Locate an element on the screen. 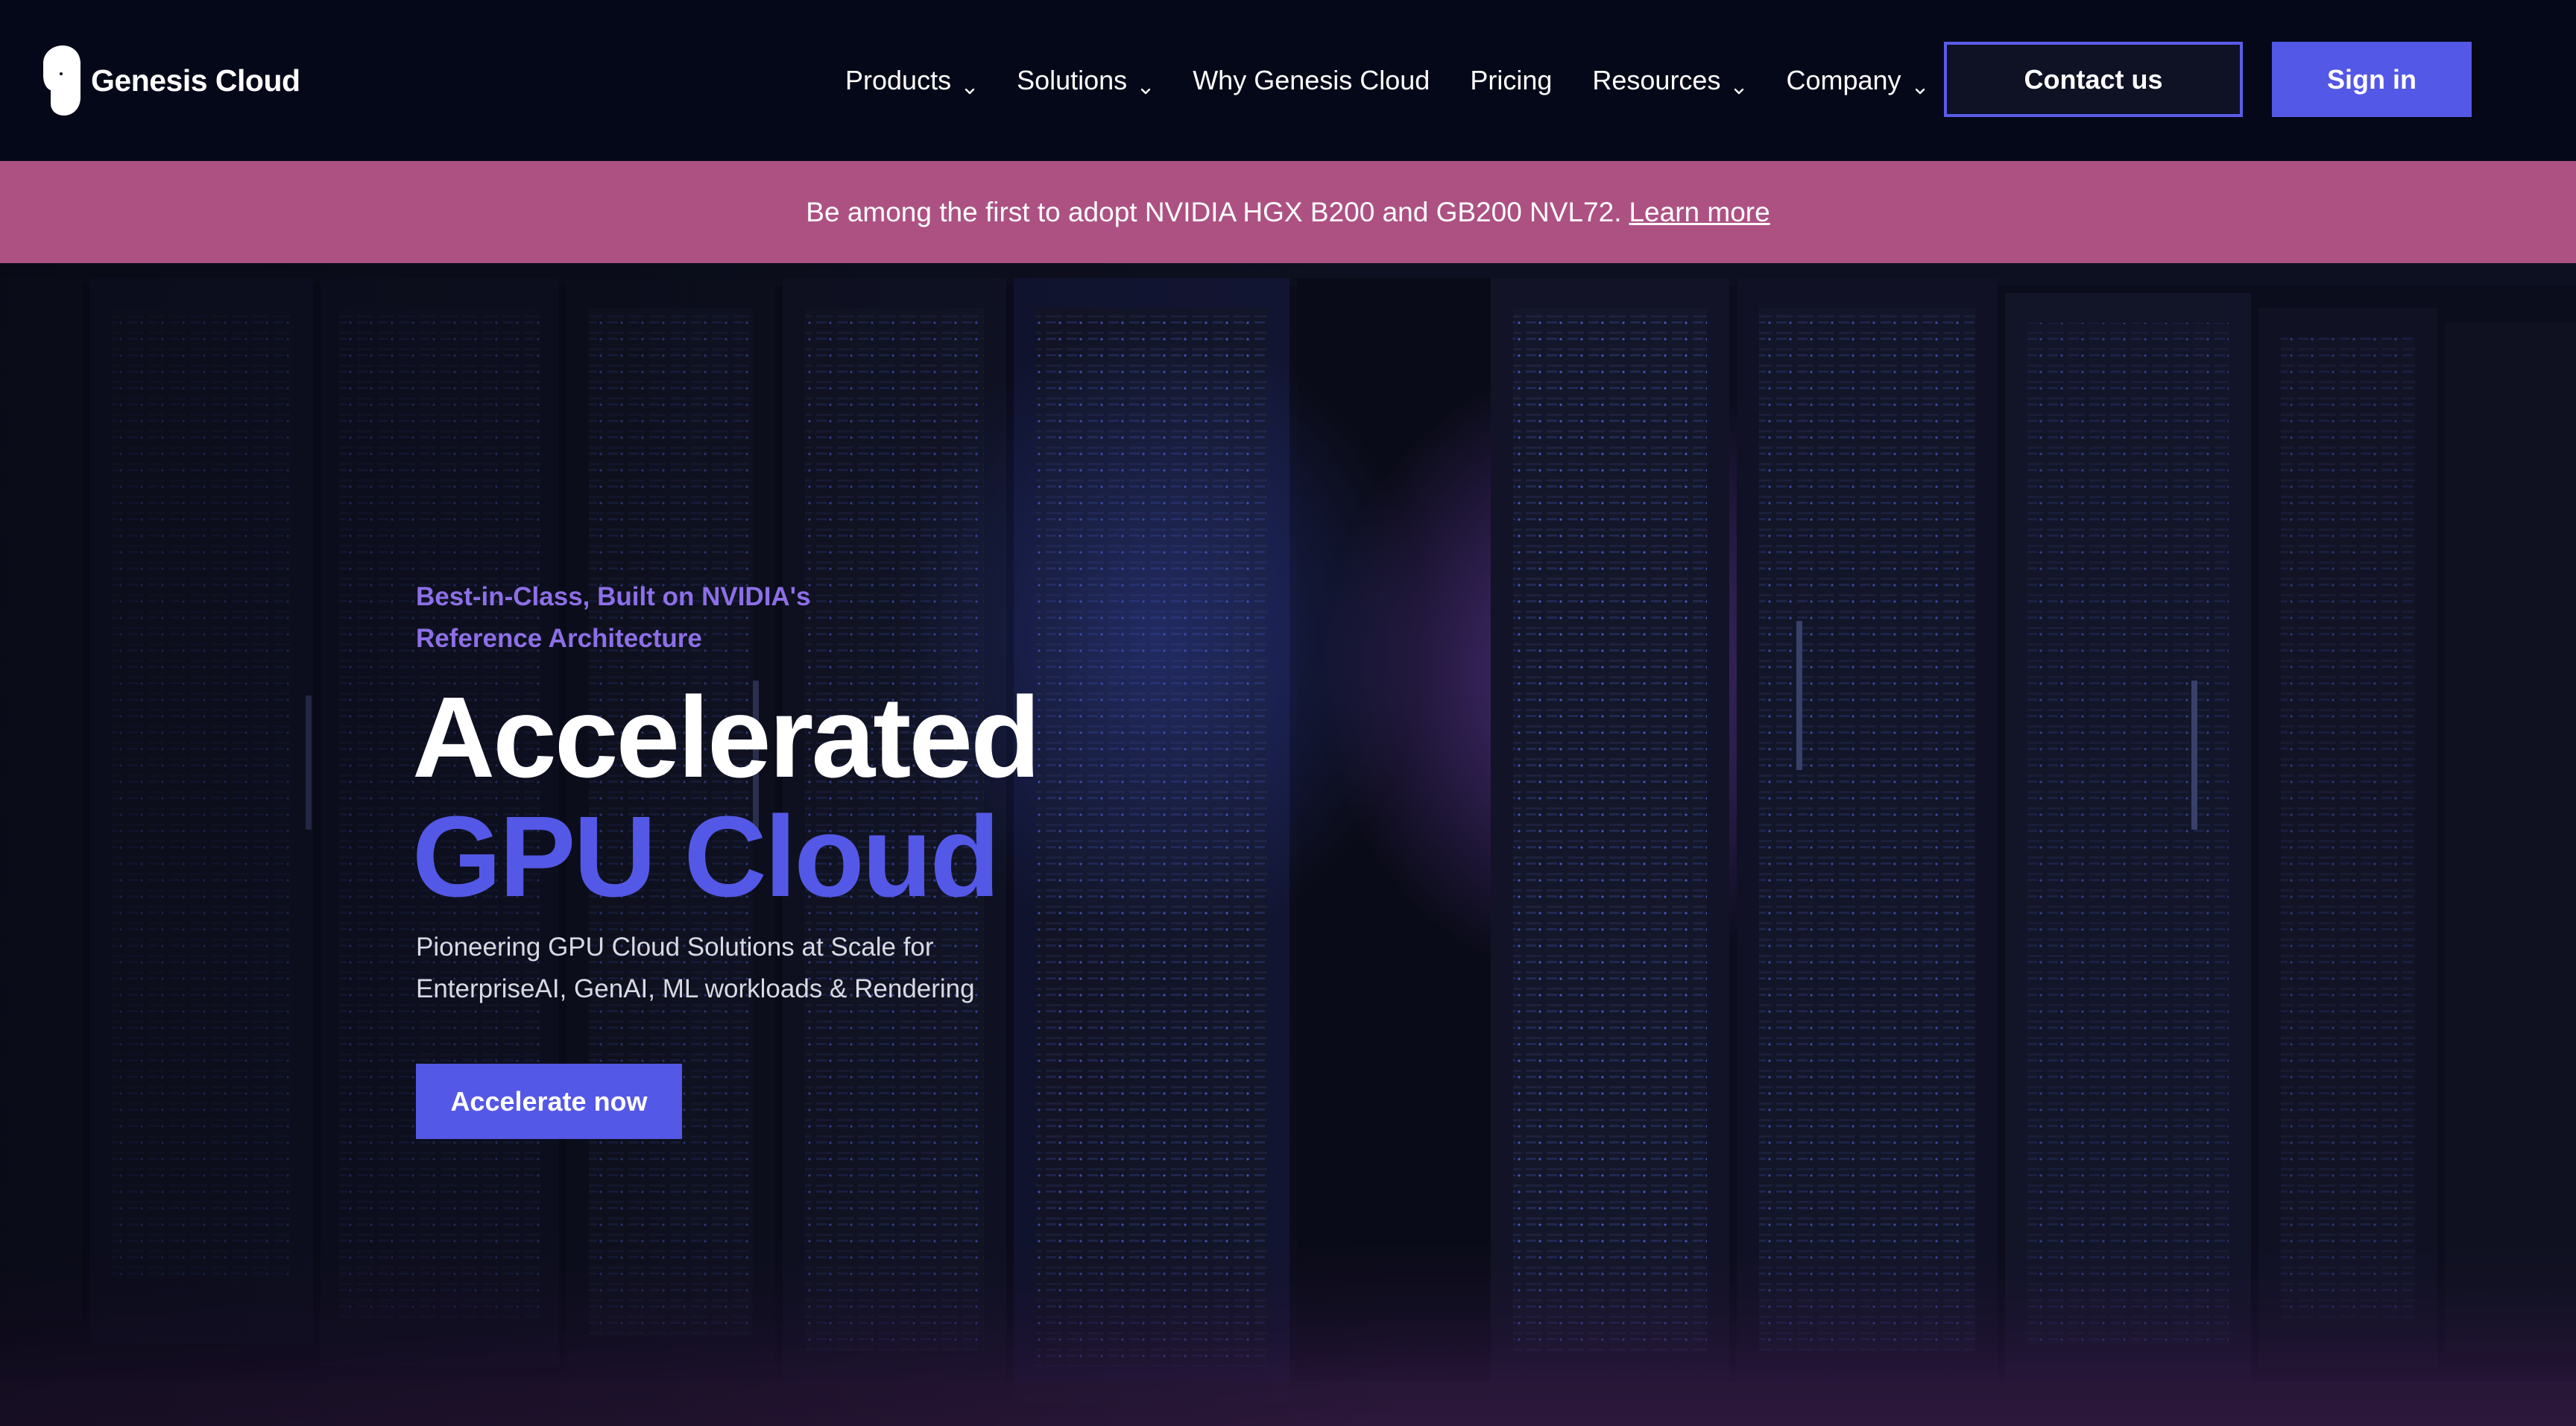 Image resolution: width=2576 pixels, height=1426 pixels. nav-item-resources: Resources is located at coordinates (1669, 80).